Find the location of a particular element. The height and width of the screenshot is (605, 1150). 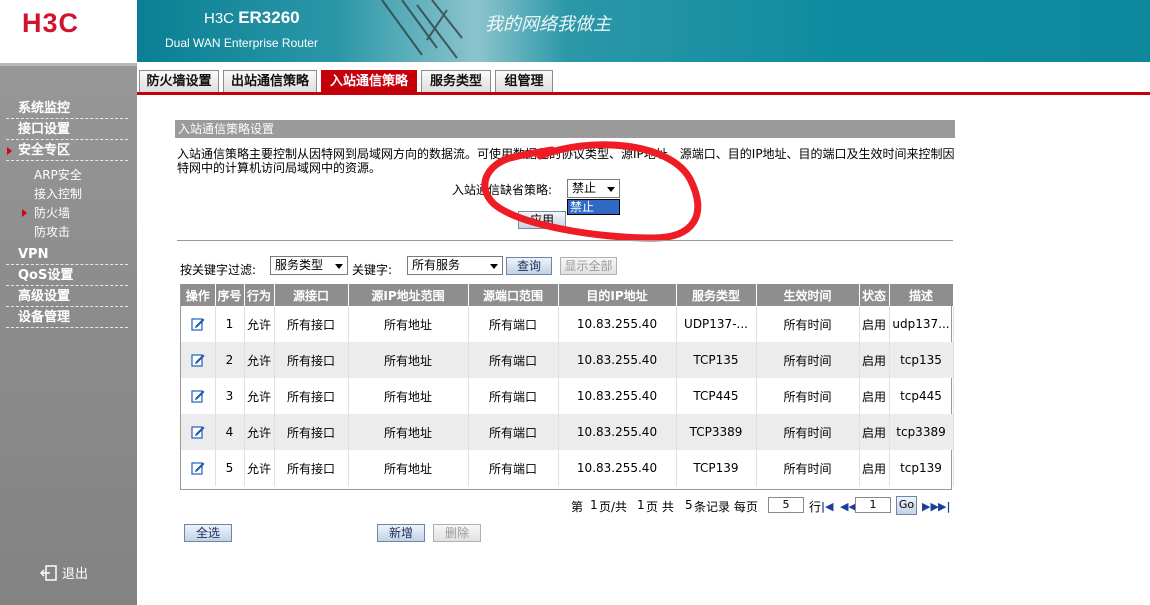

tab-group-mgmt: 组管理 is located at coordinates (524, 81).